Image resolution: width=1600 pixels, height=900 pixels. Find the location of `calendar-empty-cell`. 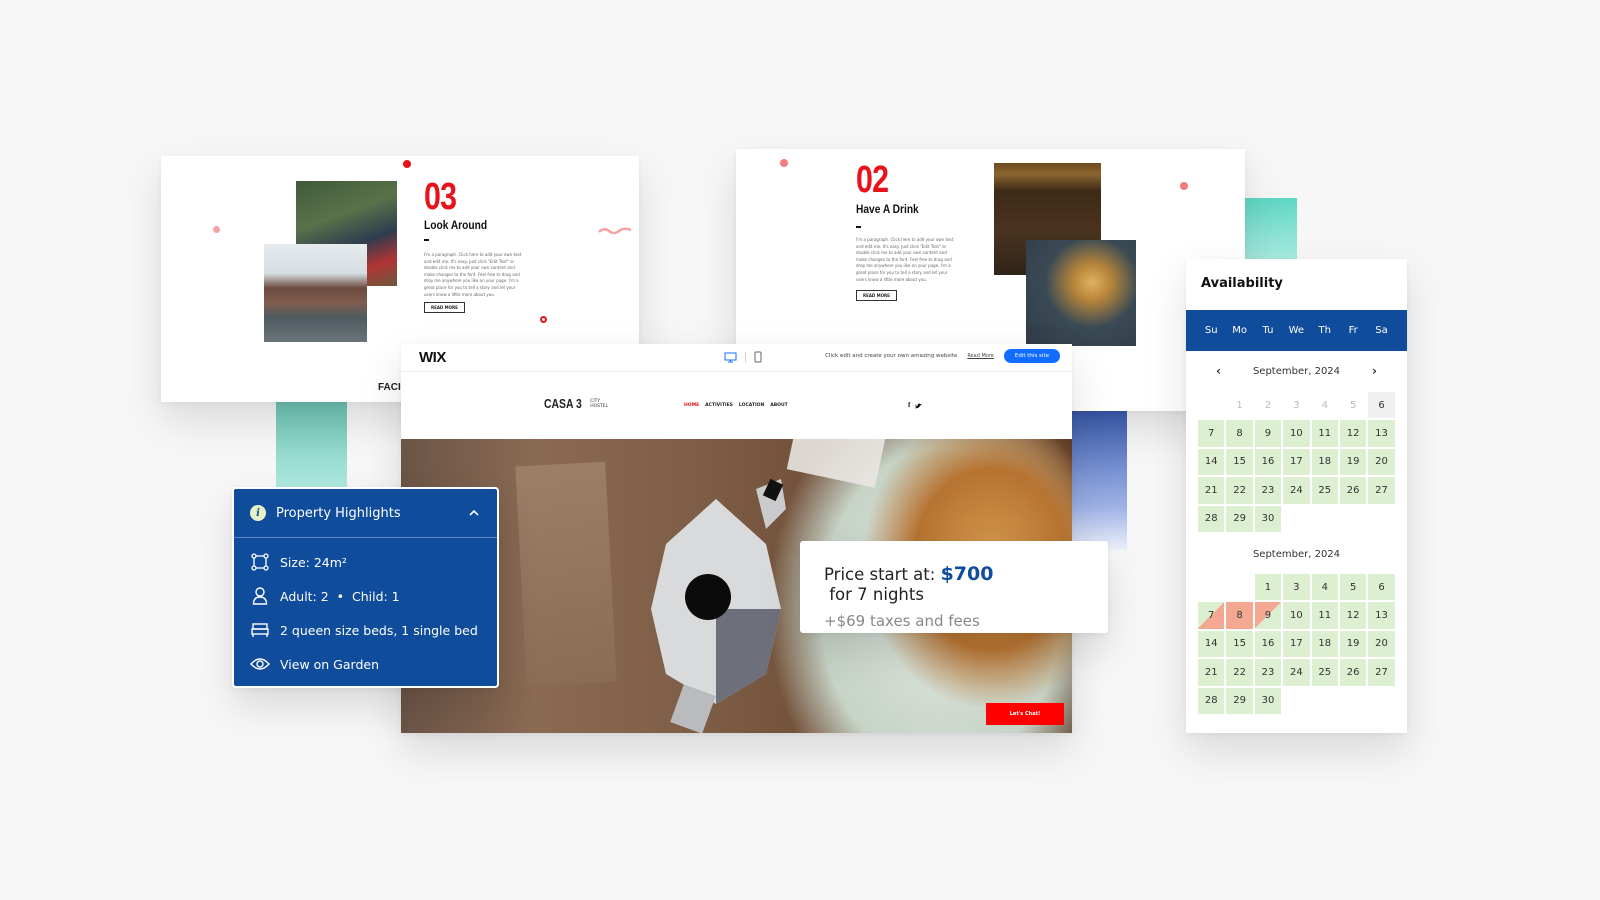

calendar-empty-cell is located at coordinates (1239, 587).